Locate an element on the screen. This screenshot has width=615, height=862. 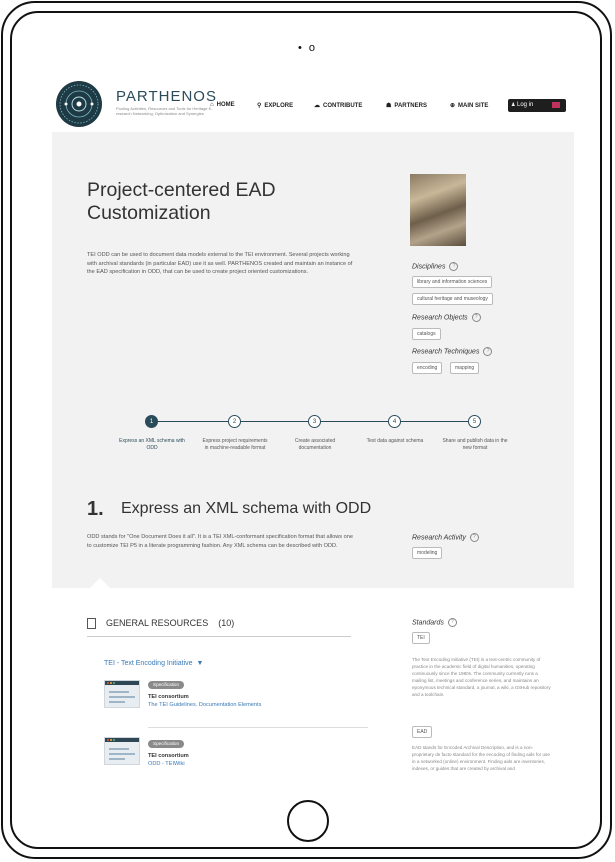
chevron-down-icon: ▼ is located at coordinates (199, 663).